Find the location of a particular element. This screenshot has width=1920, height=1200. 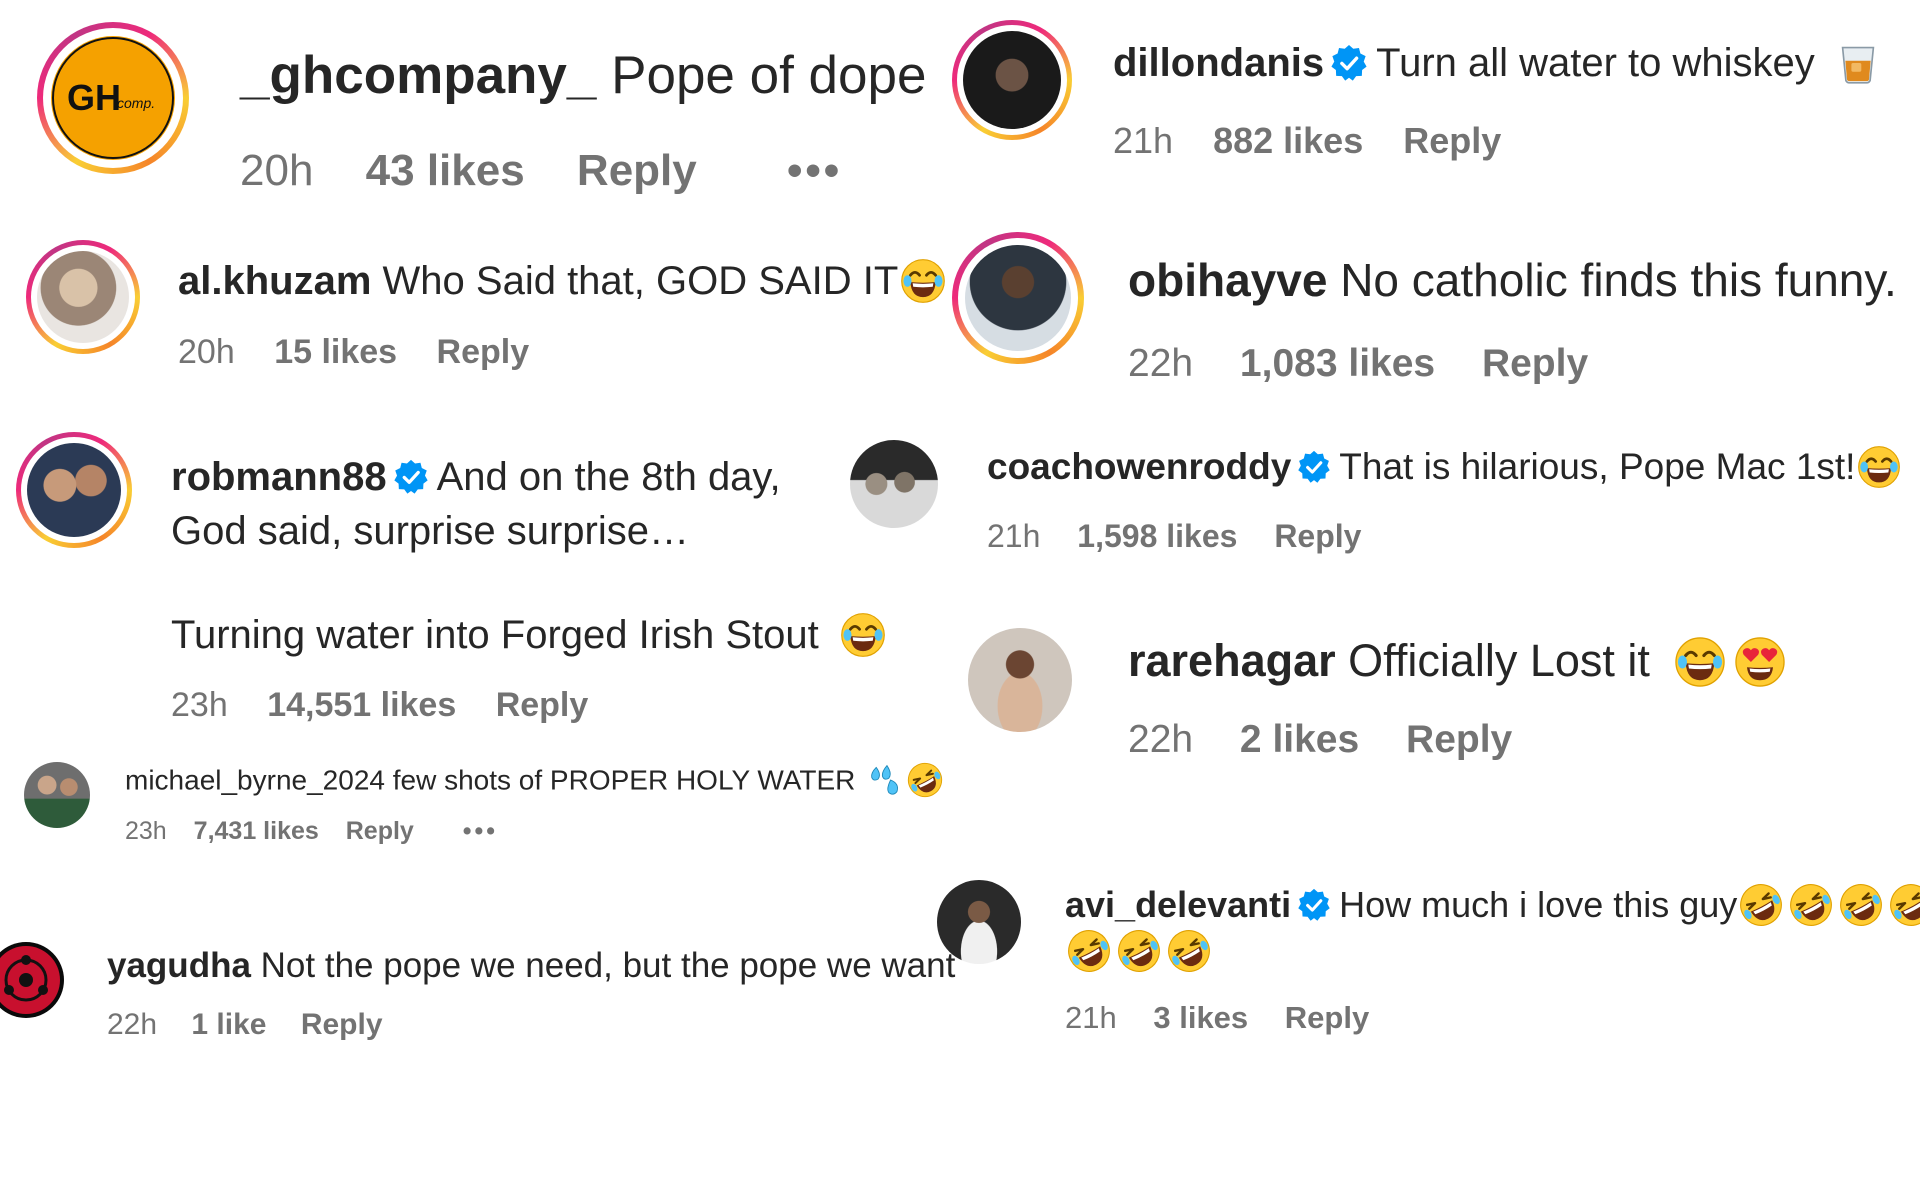

sweat-droplets-emoji-icon is located at coordinates (887, 780).